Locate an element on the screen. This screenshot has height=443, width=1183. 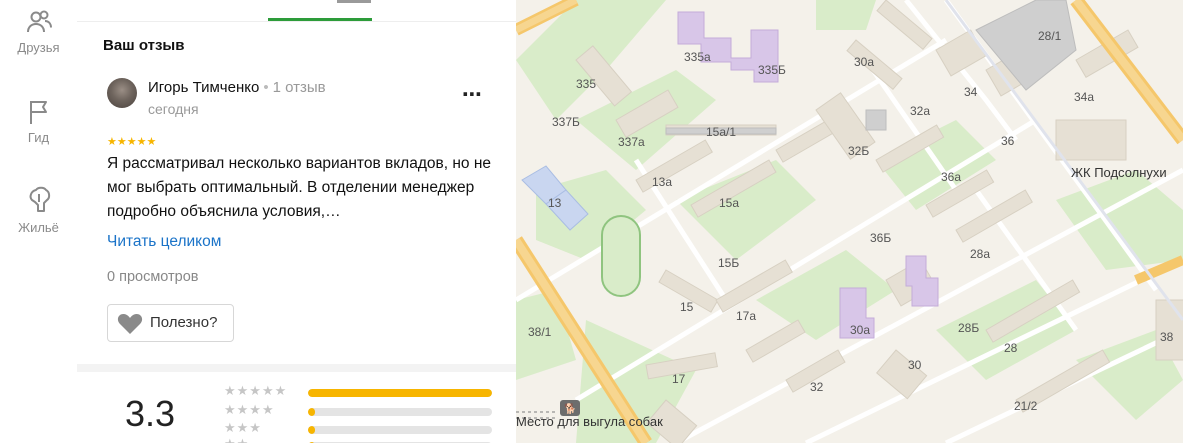
map-label: 34а is located at coordinates (1084, 97).